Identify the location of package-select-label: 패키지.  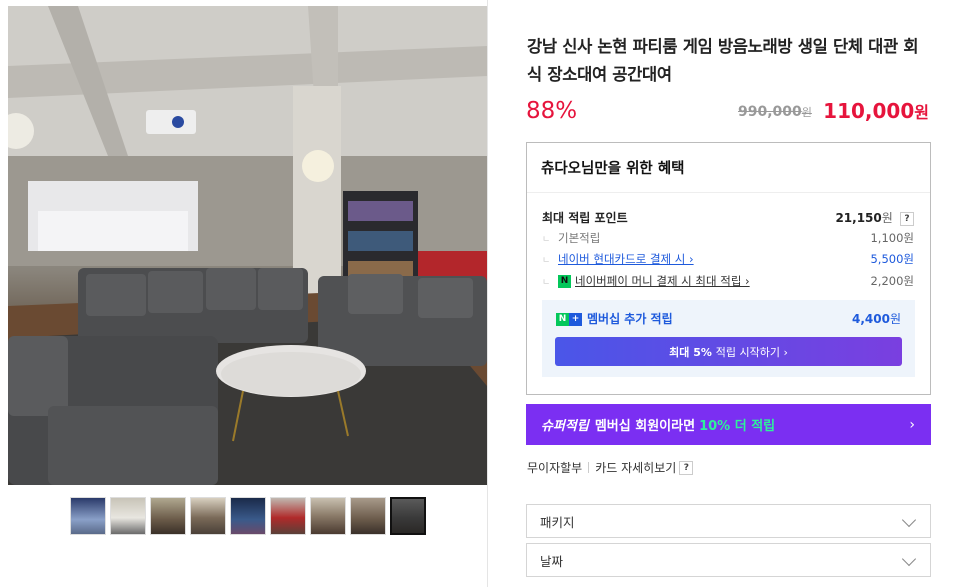
(557, 522).